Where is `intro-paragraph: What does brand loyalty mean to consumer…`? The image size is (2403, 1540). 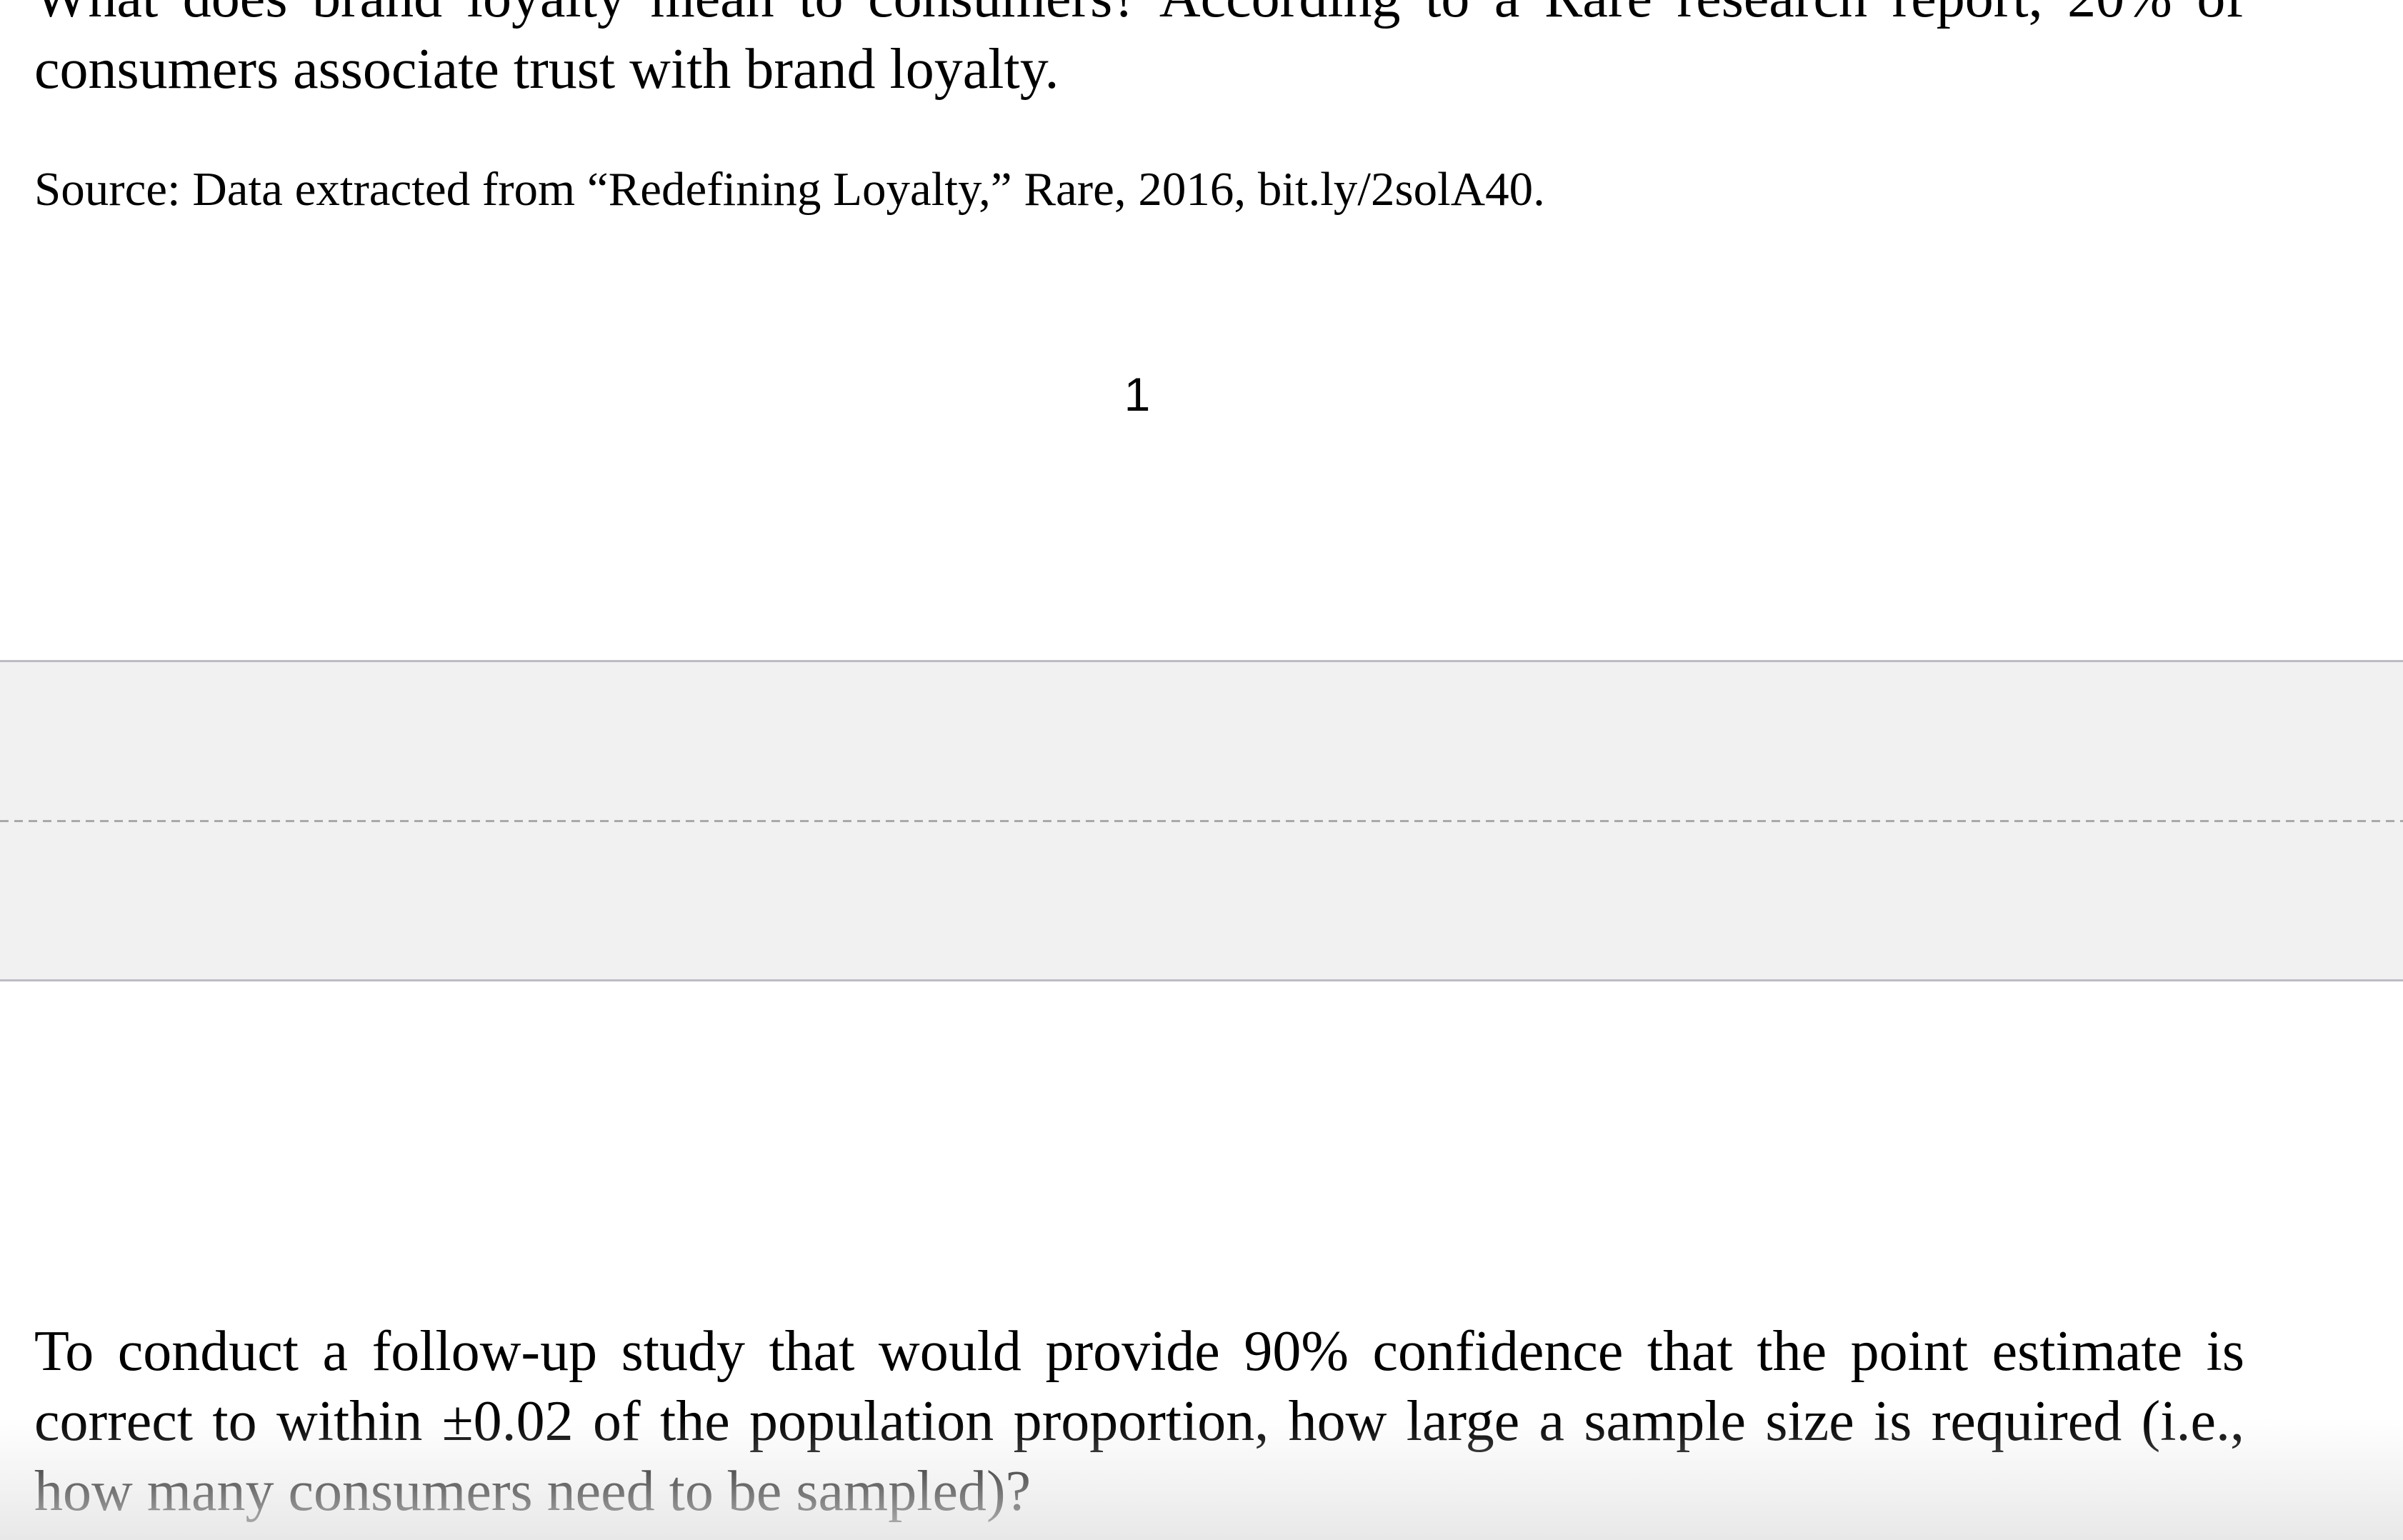 intro-paragraph: What does brand loyalty mean to consumer… is located at coordinates (1139, 50).